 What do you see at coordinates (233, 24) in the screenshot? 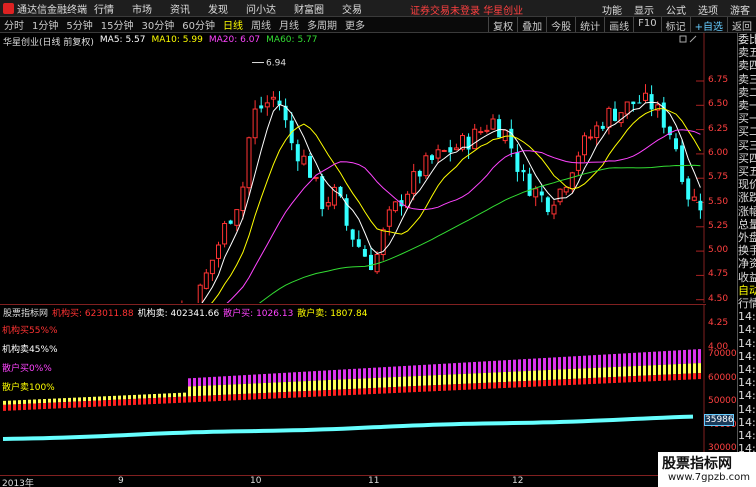
I see `period-tab: 日线` at bounding box center [233, 24].